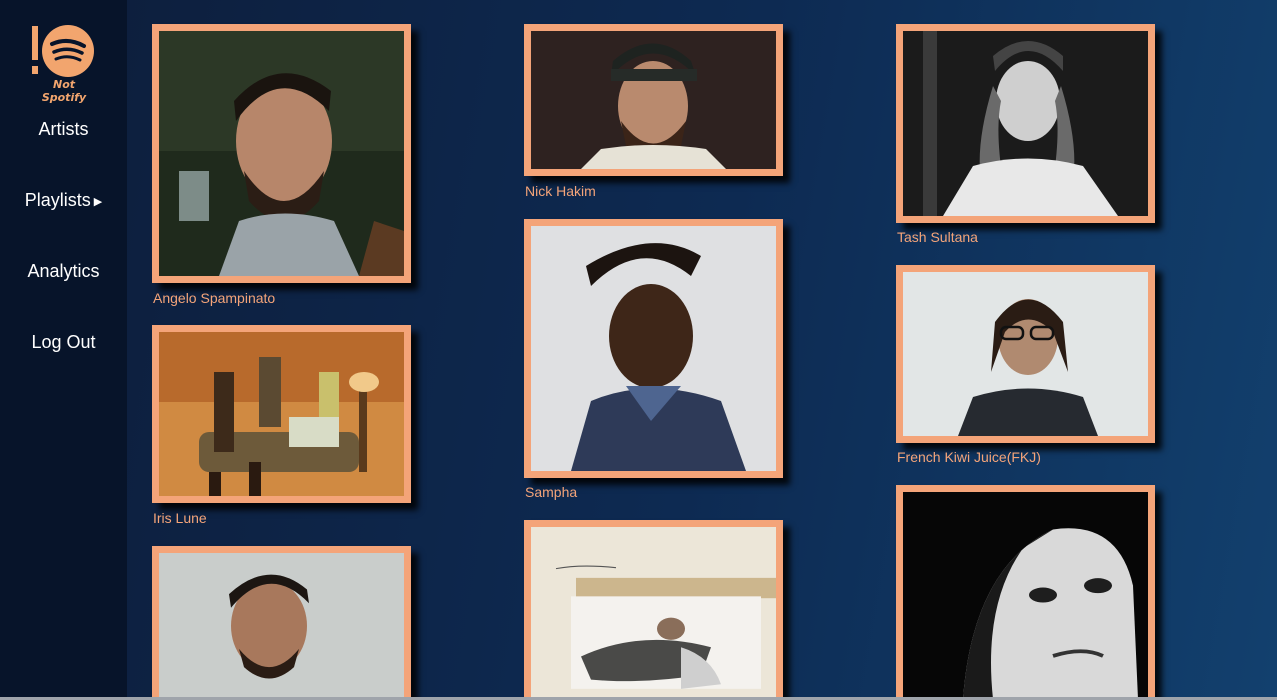 This screenshot has width=1277, height=700. I want to click on logo-text: Not Spotify, so click(64, 91).